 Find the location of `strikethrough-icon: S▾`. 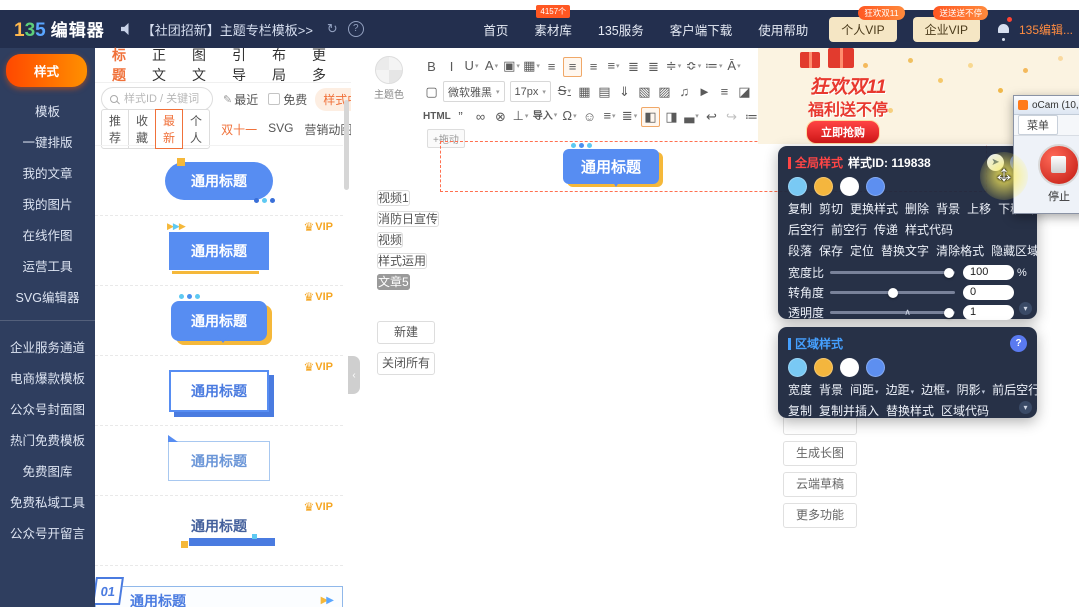

strikethrough-icon: S▾ is located at coordinates (564, 91).